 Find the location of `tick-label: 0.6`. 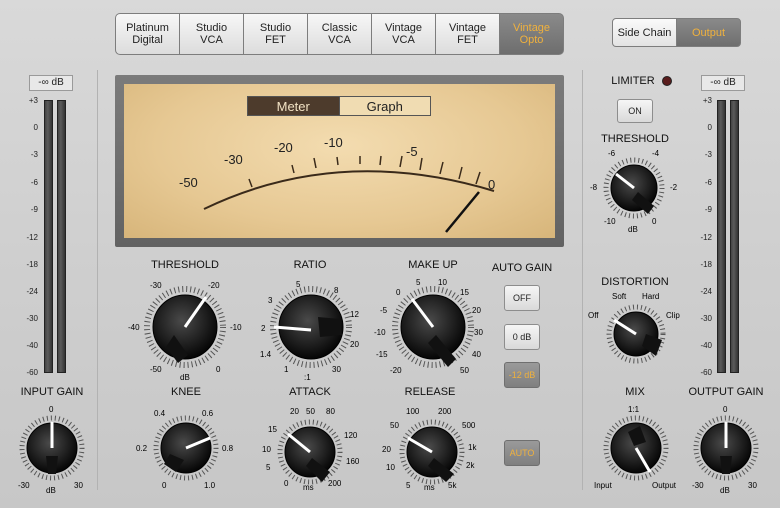

tick-label: 0.6 is located at coordinates (208, 413).